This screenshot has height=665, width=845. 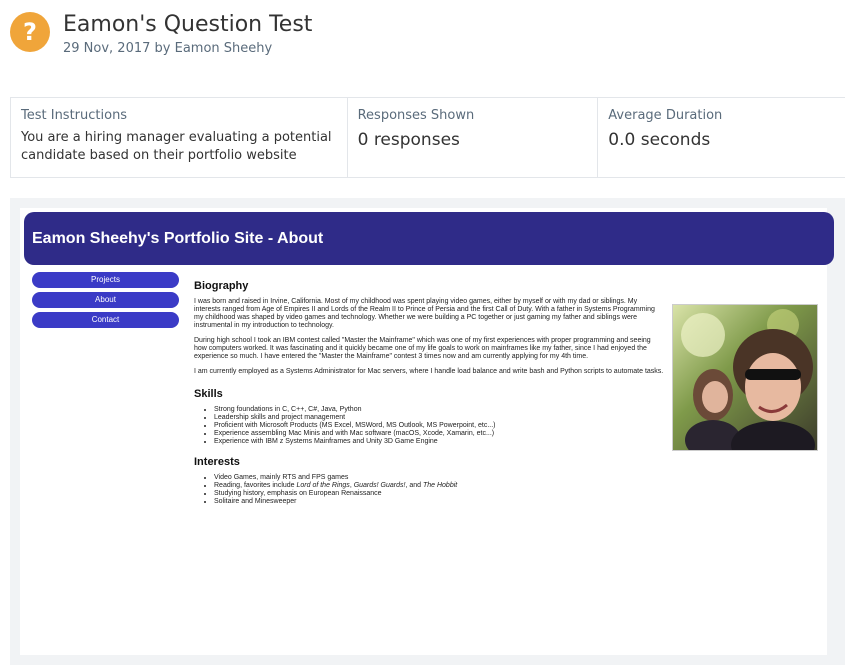 What do you see at coordinates (105, 300) in the screenshot?
I see `nav-about-button: About` at bounding box center [105, 300].